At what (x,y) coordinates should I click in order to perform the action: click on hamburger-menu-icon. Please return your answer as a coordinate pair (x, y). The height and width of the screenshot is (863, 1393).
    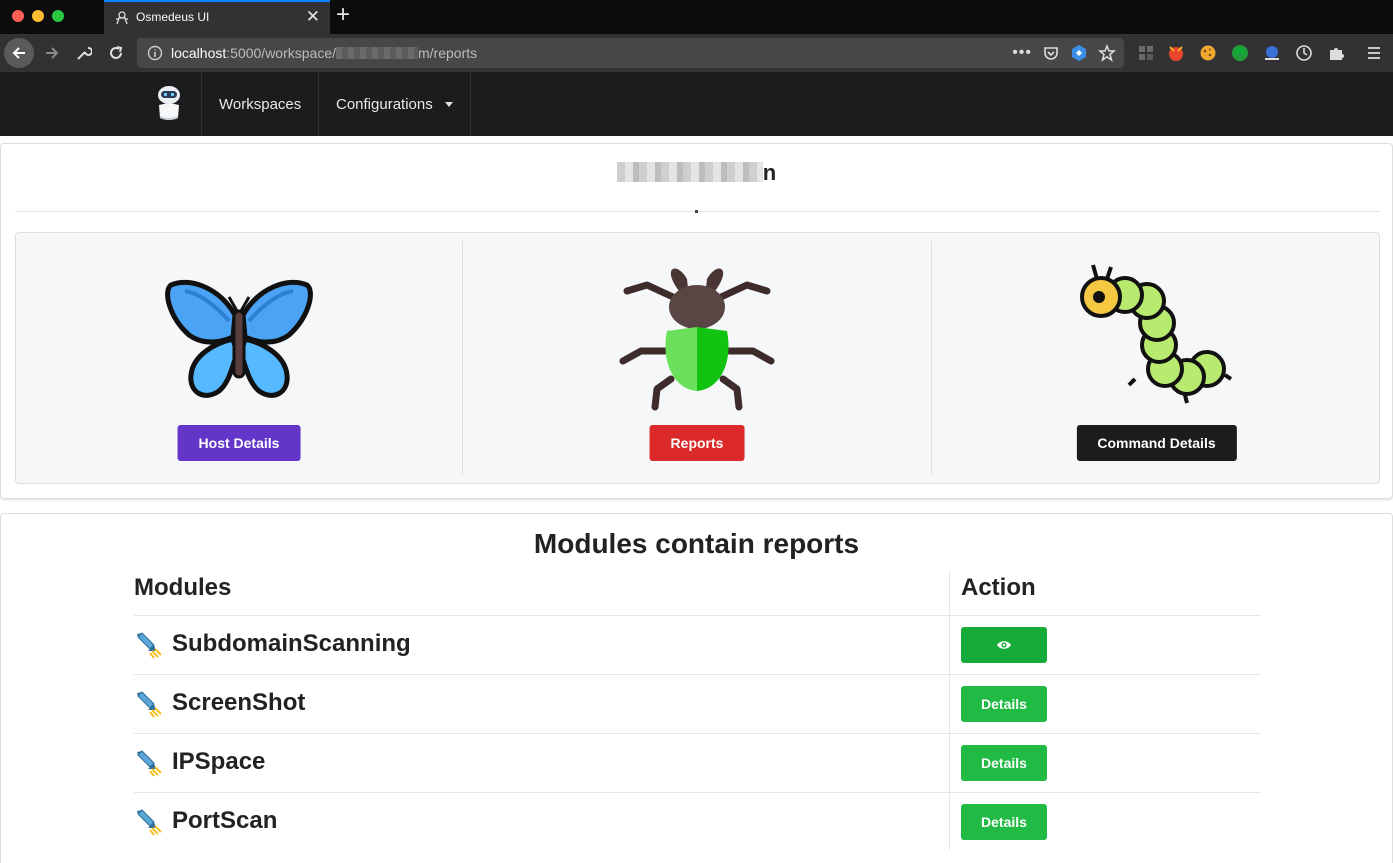
    Looking at the image, I should click on (1374, 53).